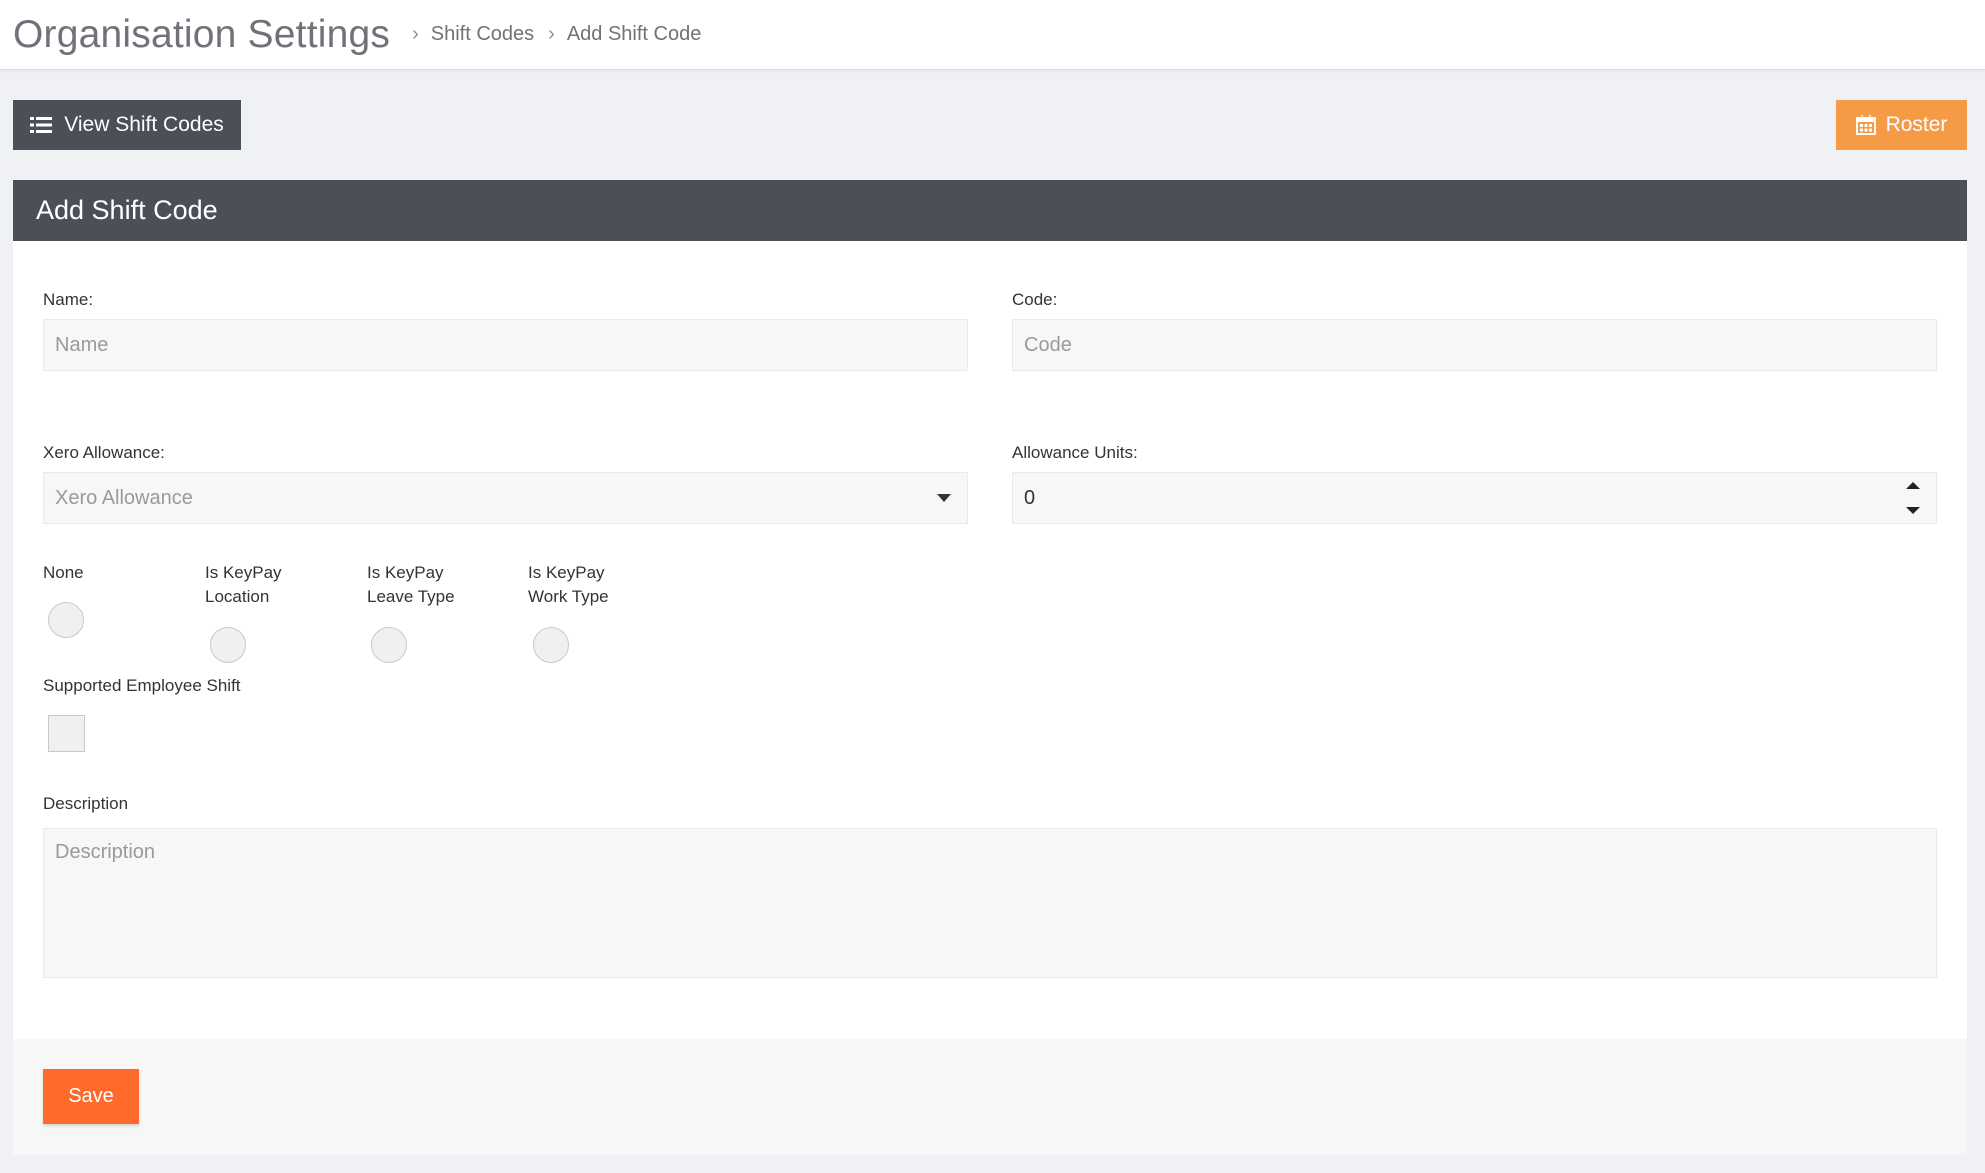 Image resolution: width=1985 pixels, height=1173 pixels. What do you see at coordinates (104, 452) in the screenshot?
I see `xero-allowance-label: Xero Allowance:` at bounding box center [104, 452].